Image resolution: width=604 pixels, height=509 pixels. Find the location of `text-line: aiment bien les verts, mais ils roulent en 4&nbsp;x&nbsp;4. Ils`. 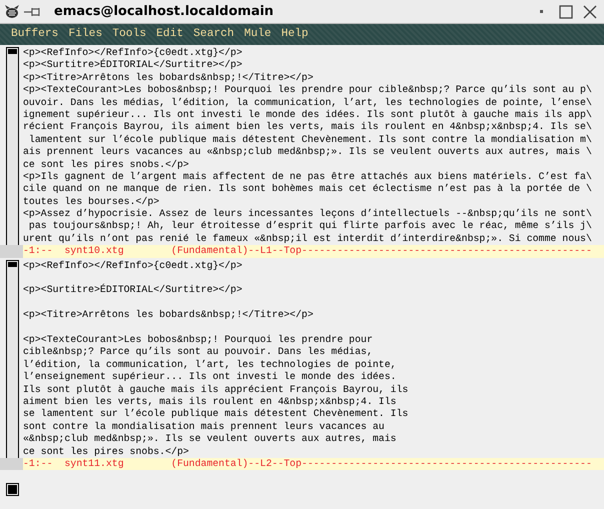

text-line: aiment bien les verts, mais ils roulent en 4&nbsp;x&nbsp;4. Ils is located at coordinates (210, 402).